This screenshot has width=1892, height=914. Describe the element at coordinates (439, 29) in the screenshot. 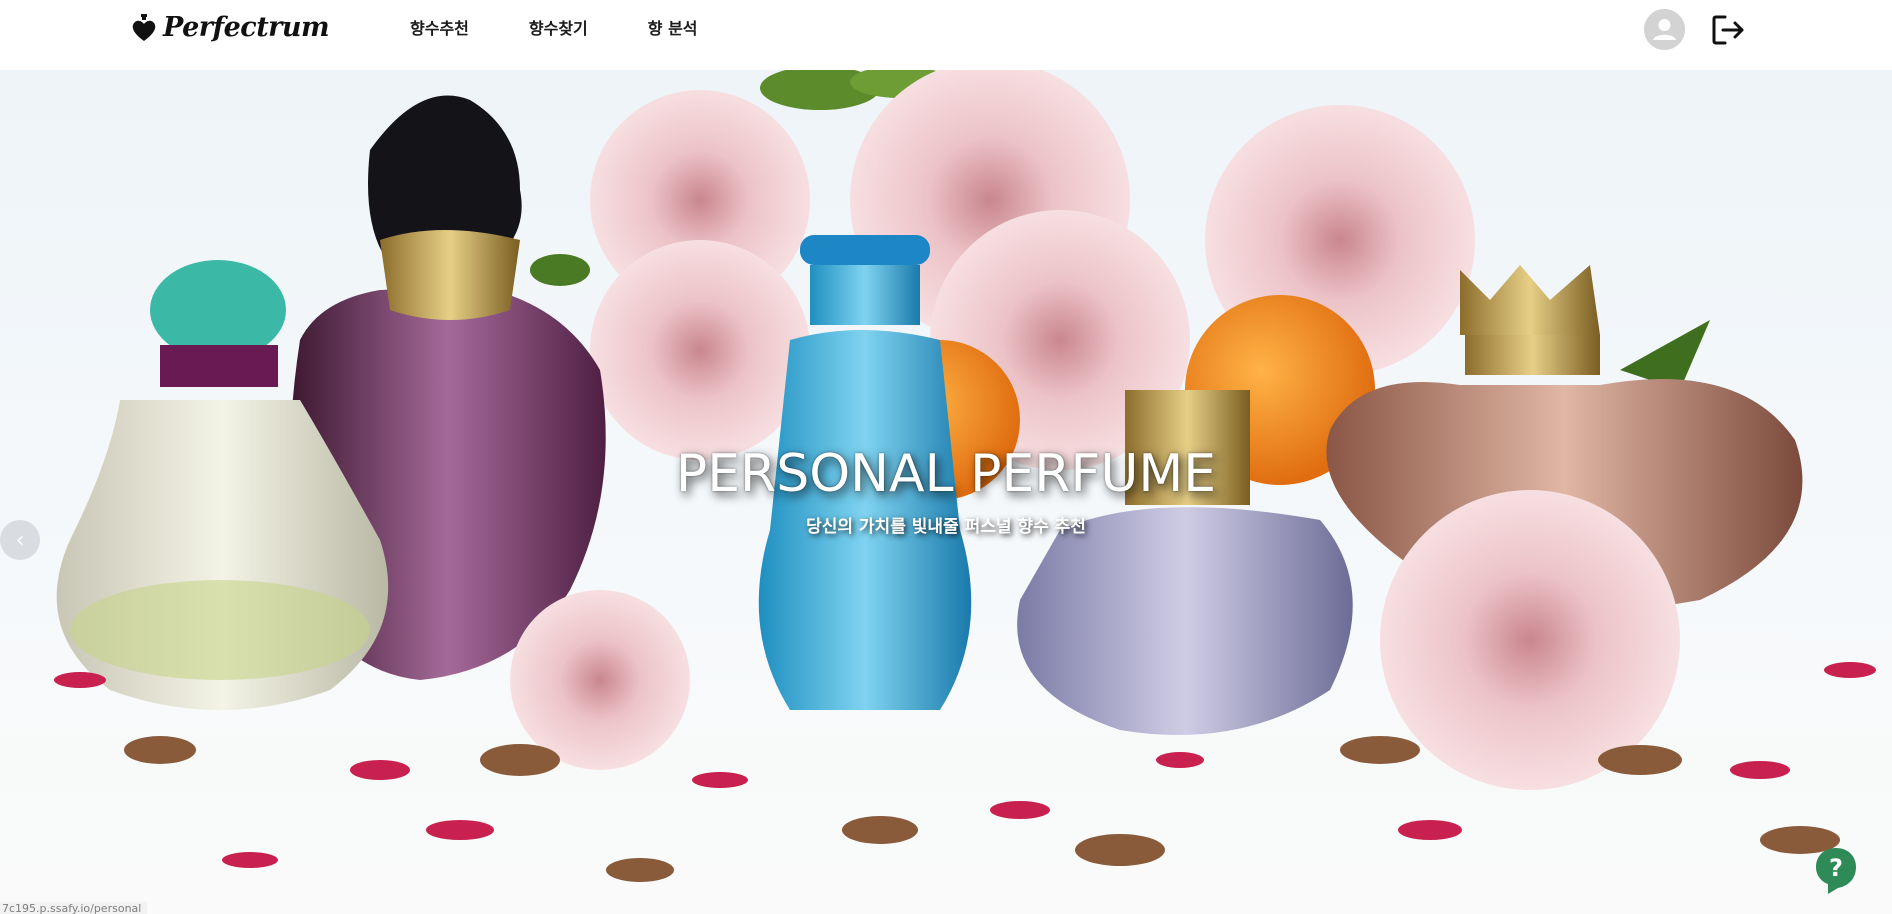

I see `nav-item-recommend: 향수추천` at that location.